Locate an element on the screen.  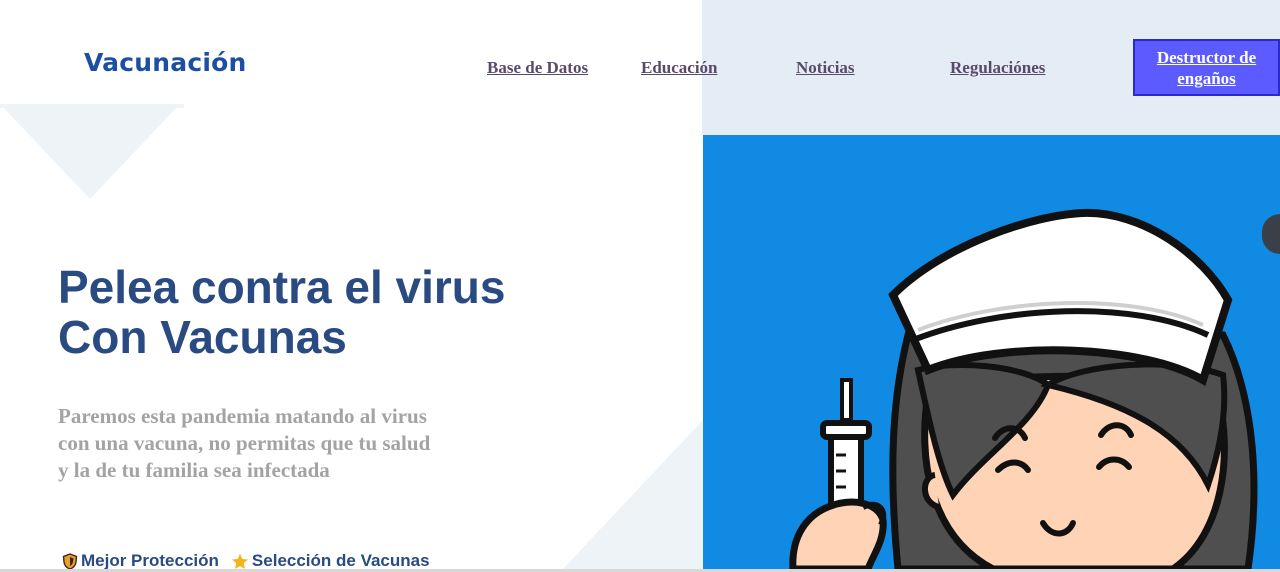
feature-mejor-proteccion: Mejor Protección is located at coordinates (140, 561).